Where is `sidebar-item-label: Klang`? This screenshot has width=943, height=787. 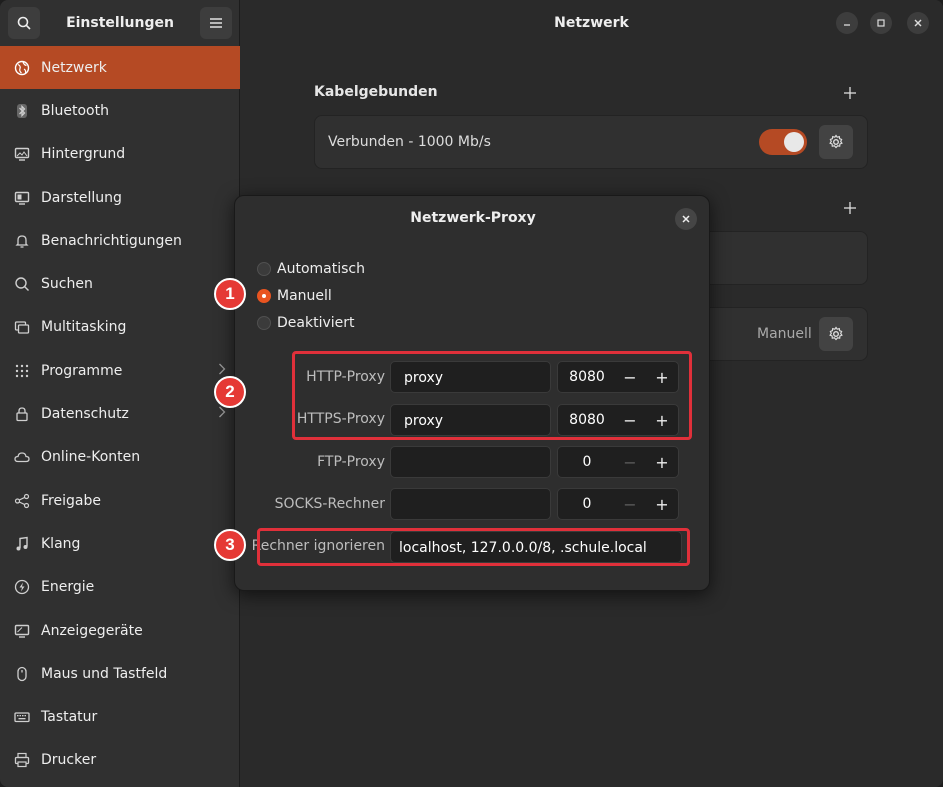
sidebar-item-label: Klang is located at coordinates (61, 543).